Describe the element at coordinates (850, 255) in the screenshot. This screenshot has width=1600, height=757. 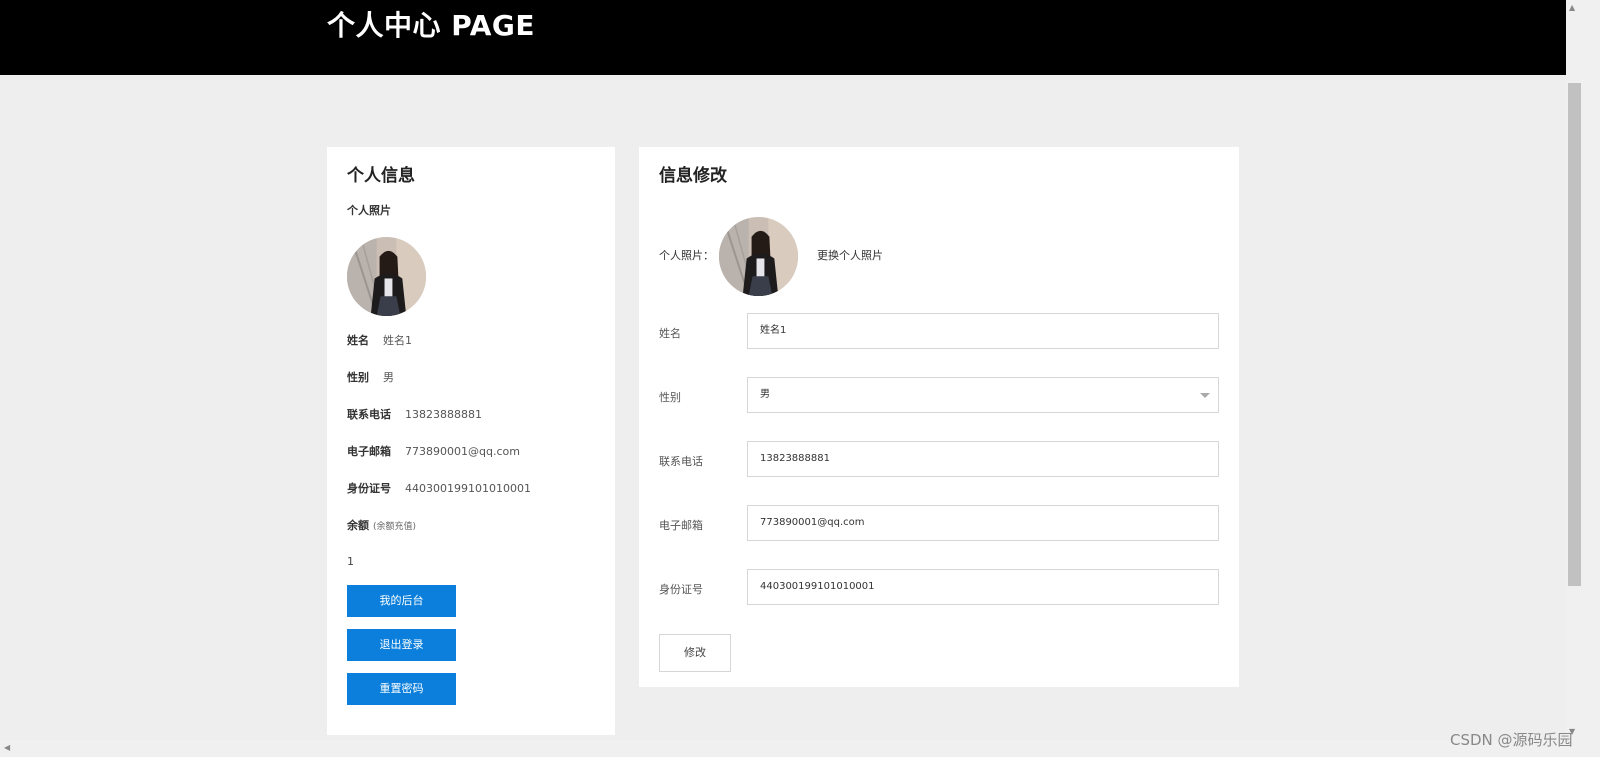
I see `change-photo-button: 更换个人照片` at that location.